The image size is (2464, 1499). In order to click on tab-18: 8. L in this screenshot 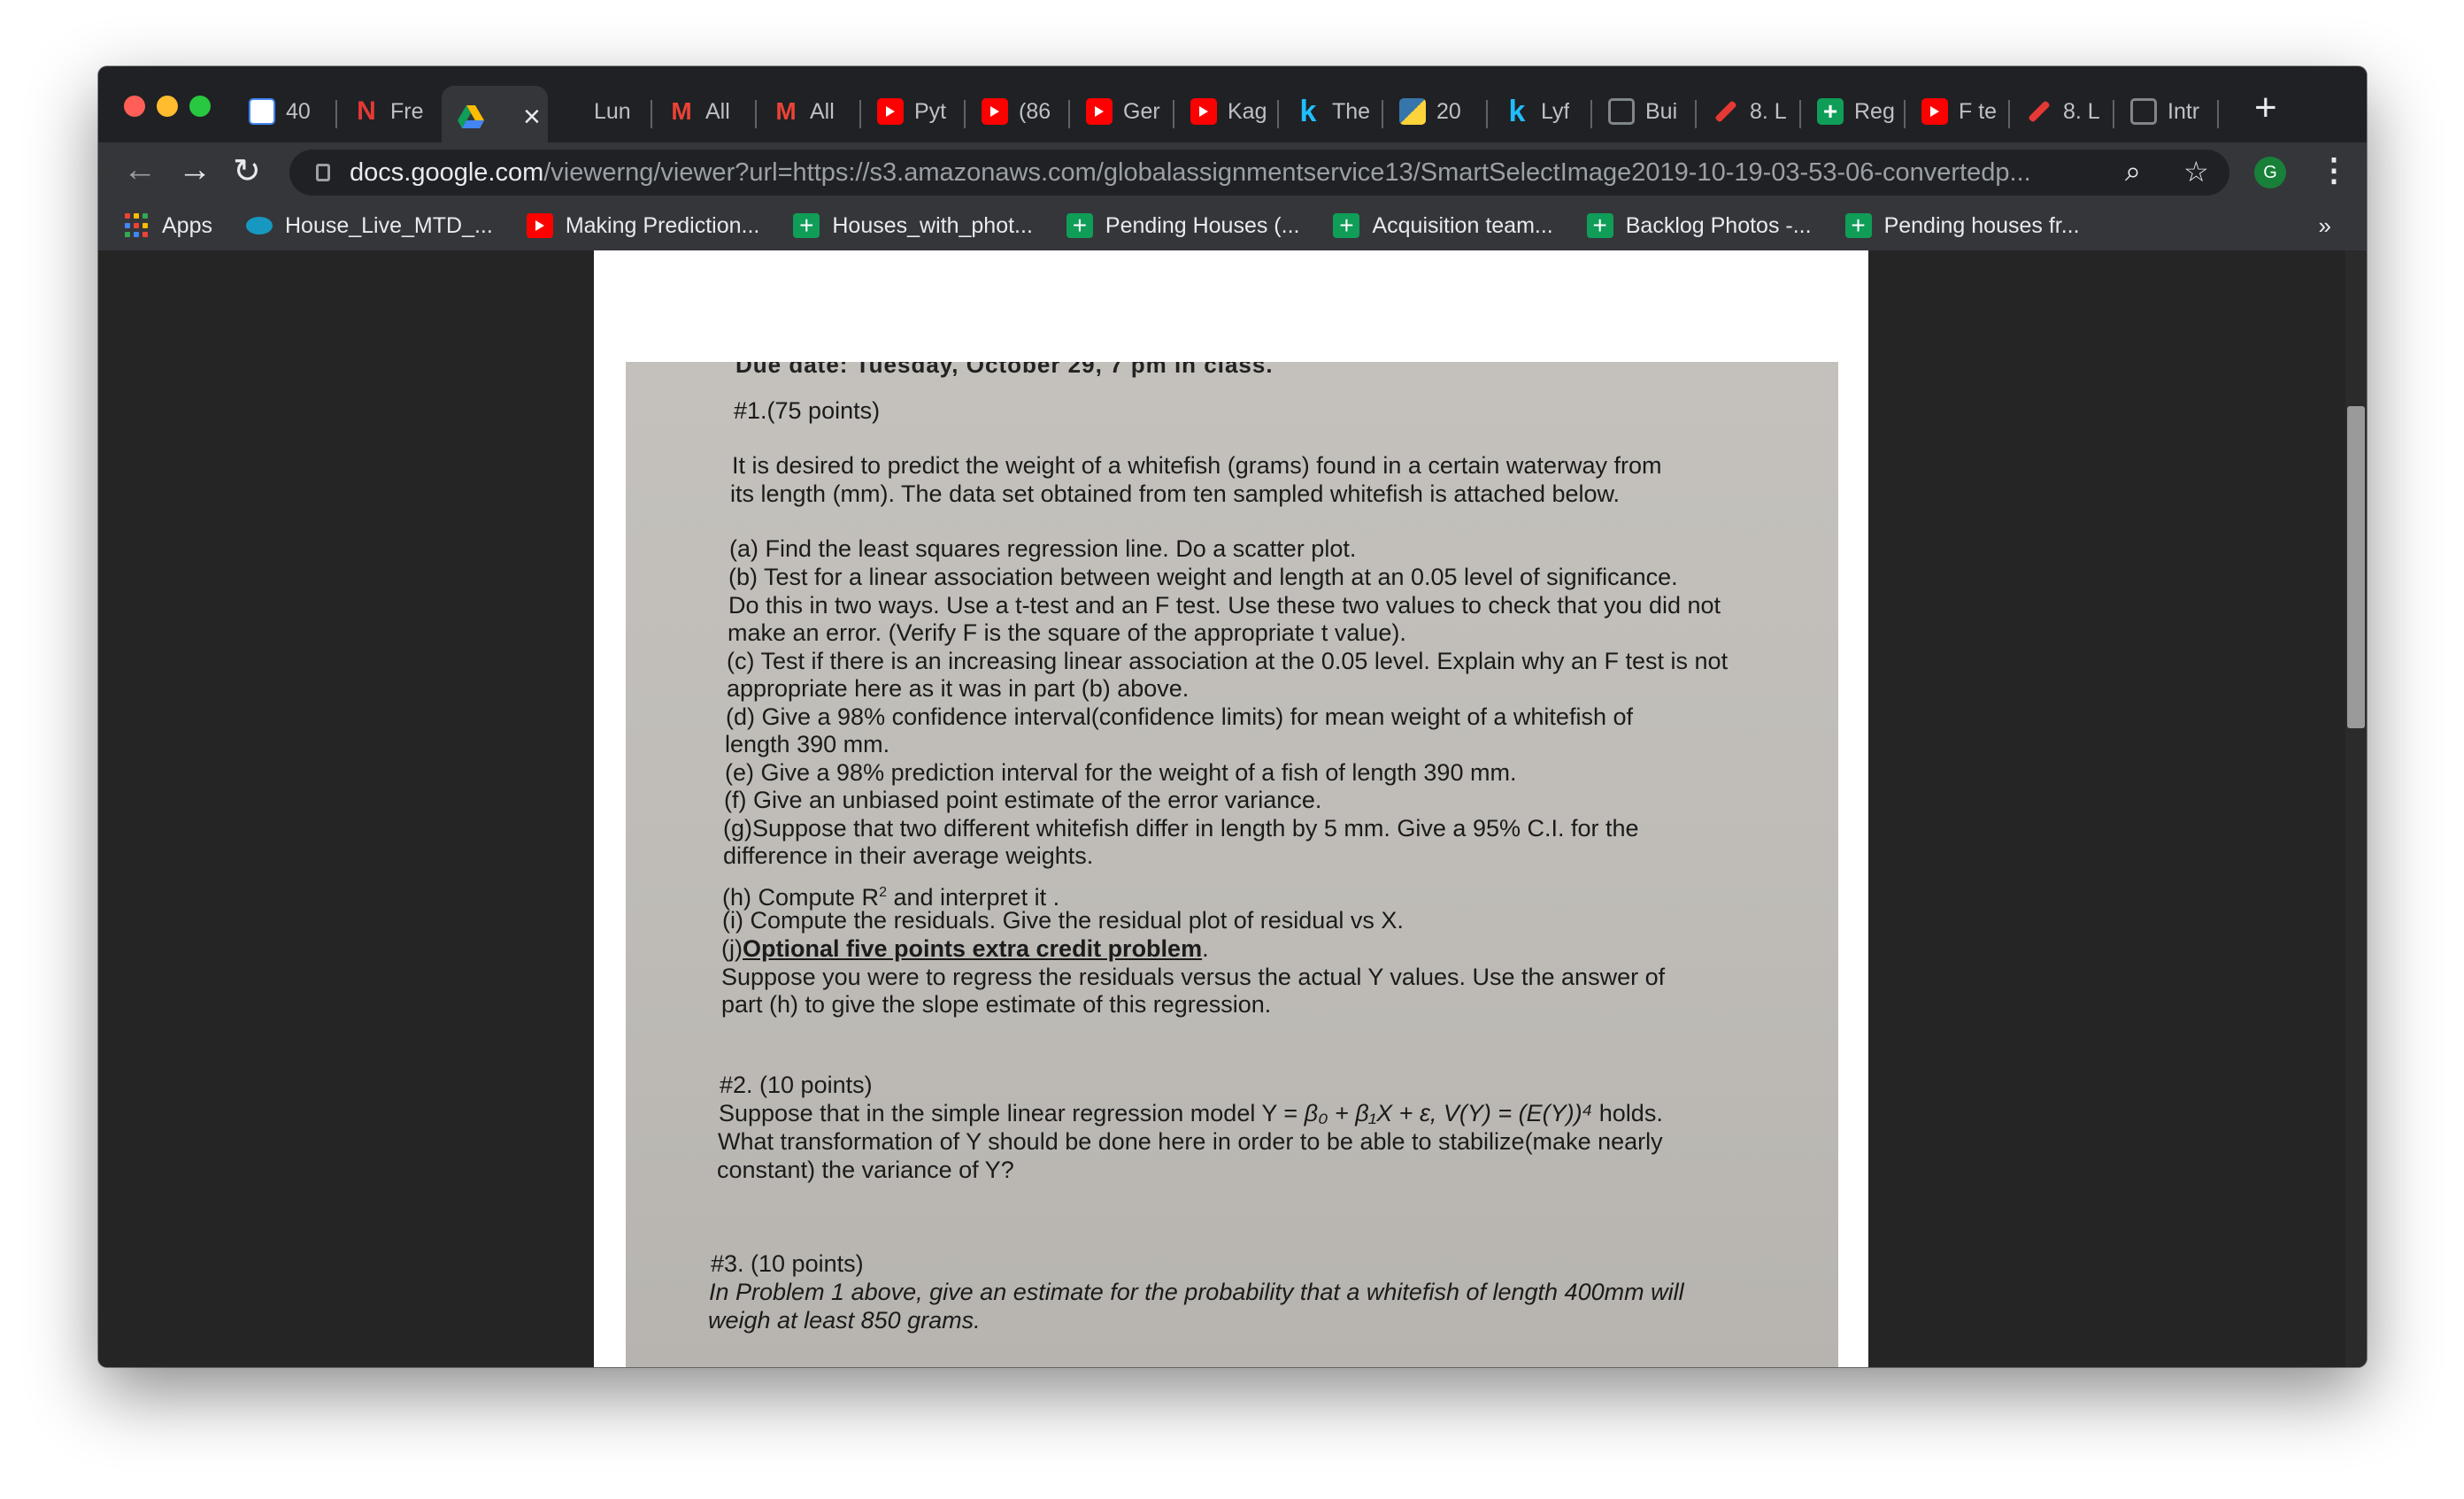, I will do `click(2062, 111)`.